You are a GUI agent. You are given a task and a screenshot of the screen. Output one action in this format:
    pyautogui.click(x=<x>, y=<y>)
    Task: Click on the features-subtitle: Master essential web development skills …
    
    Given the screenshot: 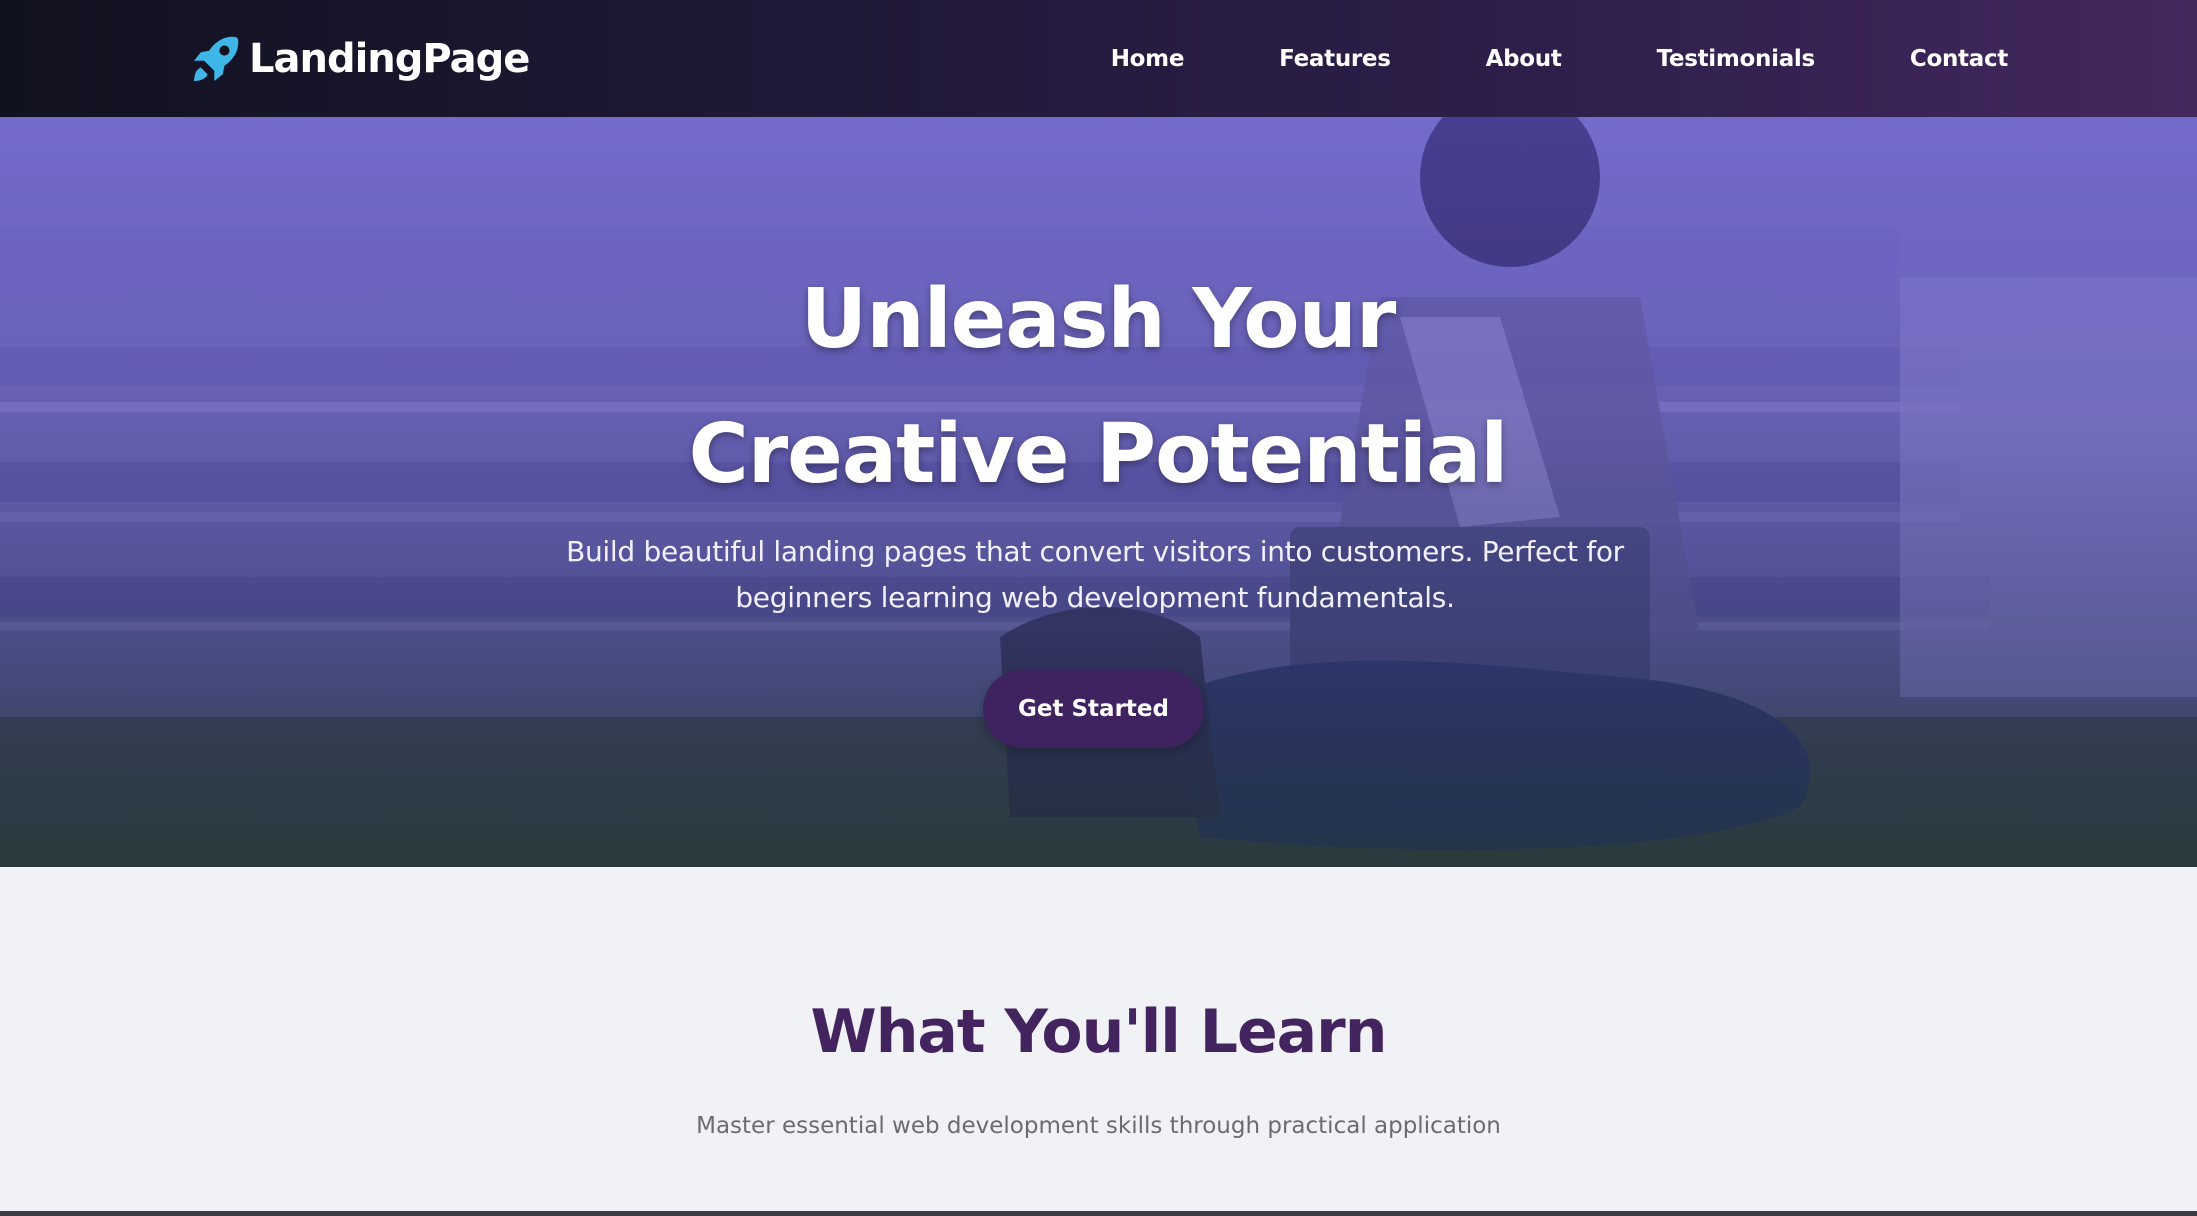 What is the action you would take?
    pyautogui.click(x=1098, y=1126)
    